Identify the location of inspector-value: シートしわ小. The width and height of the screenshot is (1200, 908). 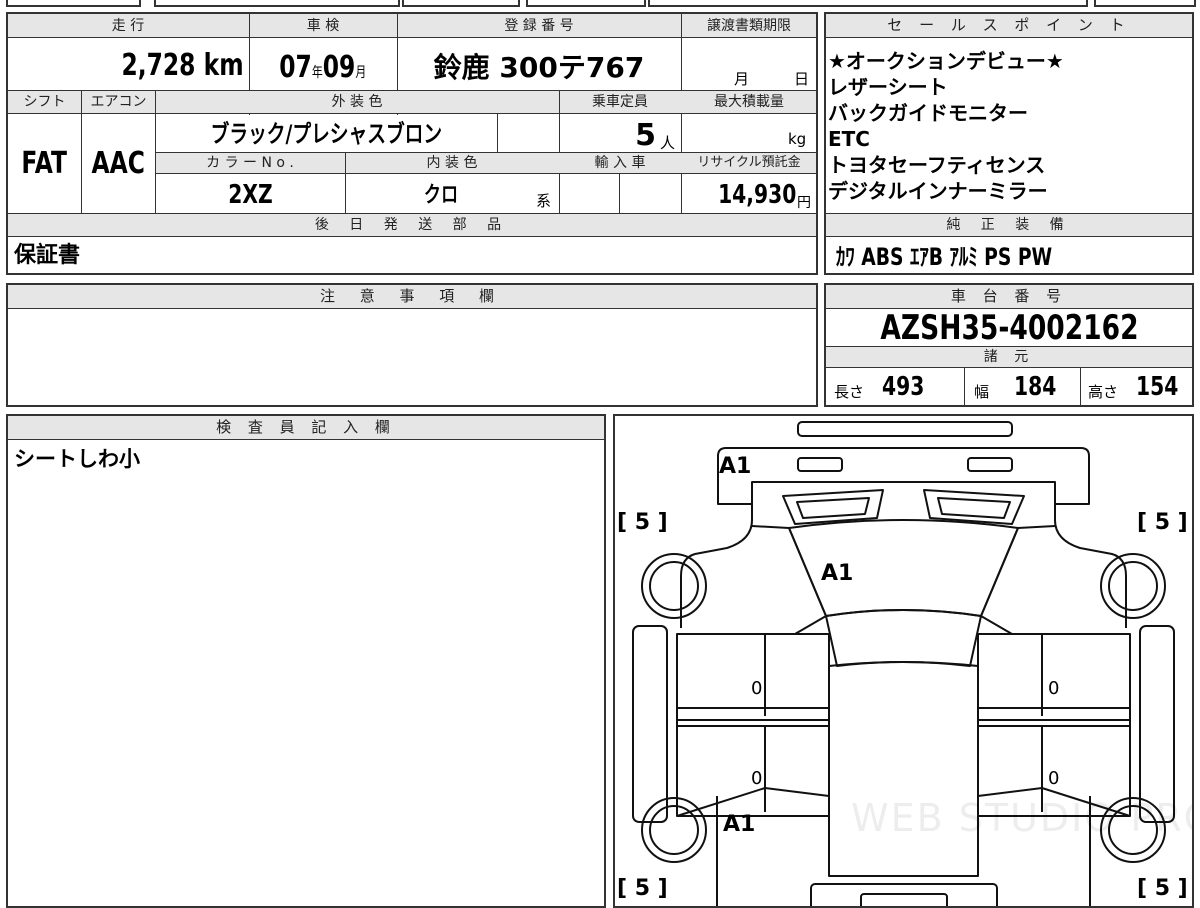
(77, 459).